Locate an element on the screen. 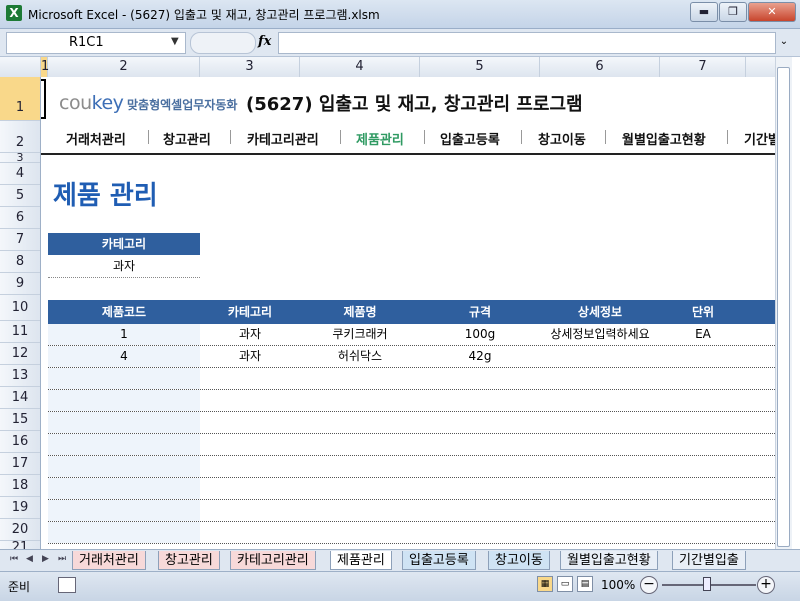 This screenshot has width=800, height=601. next-sheet-icon: ▶ is located at coordinates (45, 559).